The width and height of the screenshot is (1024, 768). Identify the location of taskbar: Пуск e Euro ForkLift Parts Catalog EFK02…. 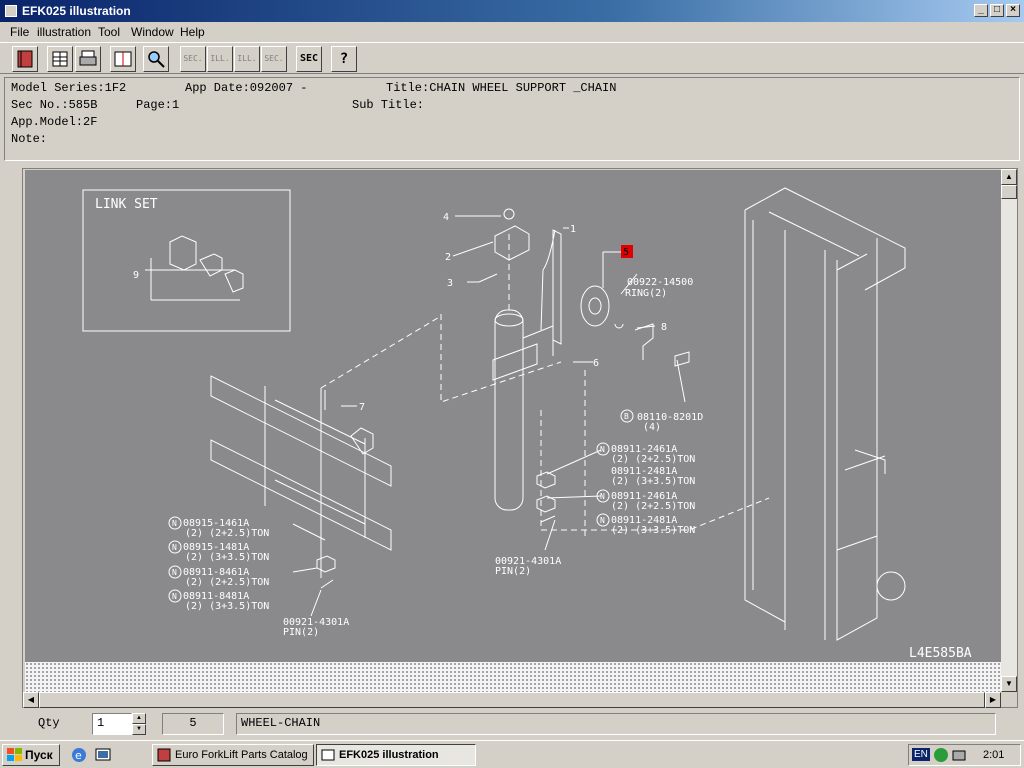
(512, 754).